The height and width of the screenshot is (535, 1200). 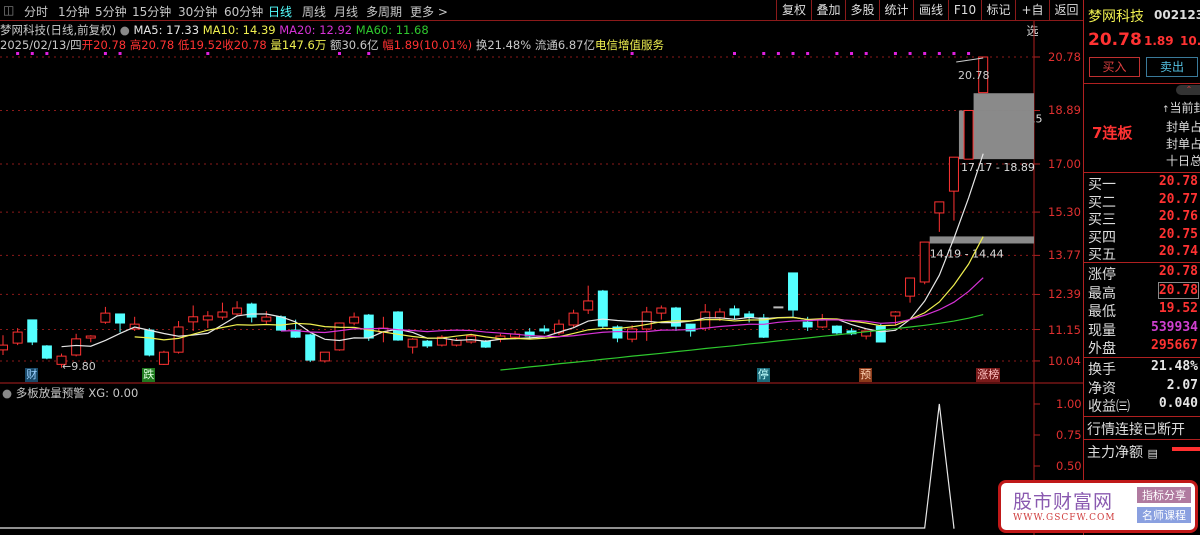 I want to click on high-price-label: 20.78, so click(x=974, y=75).